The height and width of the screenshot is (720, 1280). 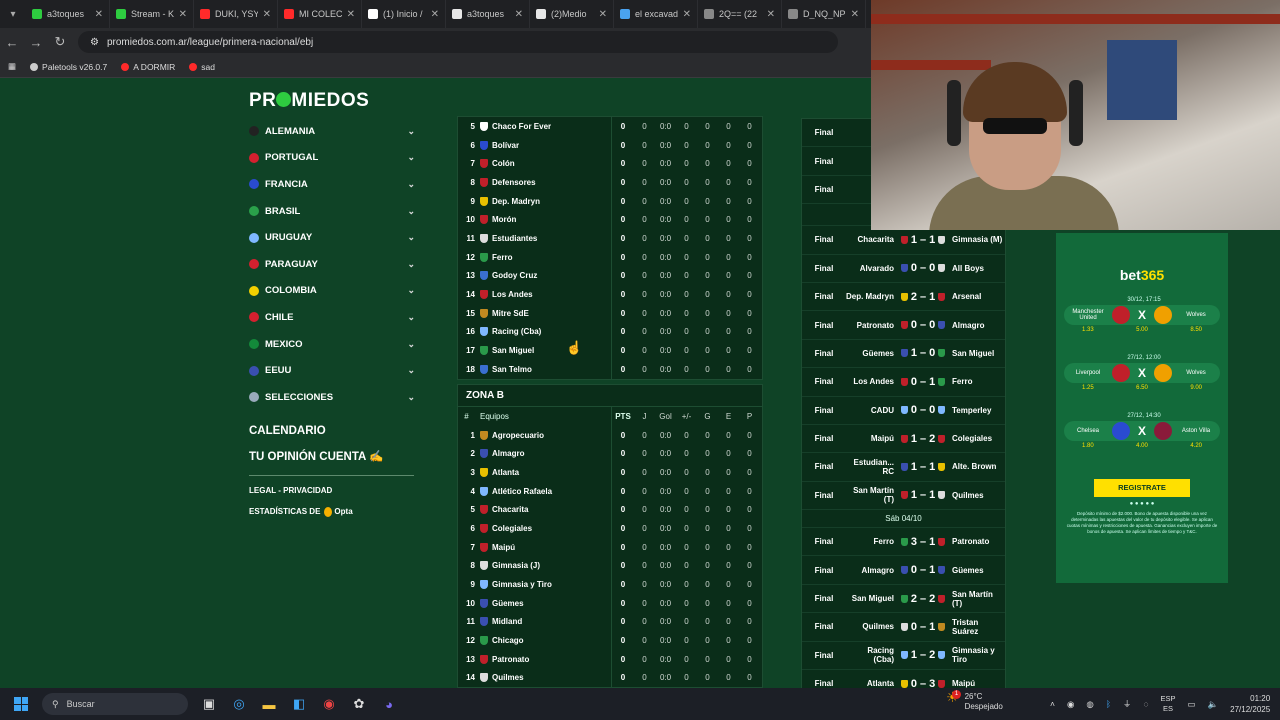 I want to click on team-cell: Midland, so click(x=546, y=622).